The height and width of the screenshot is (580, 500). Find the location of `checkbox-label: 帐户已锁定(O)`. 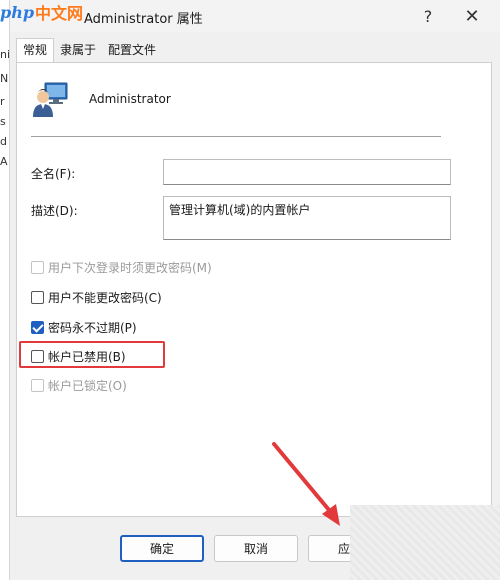

checkbox-label: 帐户已锁定(O) is located at coordinates (87, 386).